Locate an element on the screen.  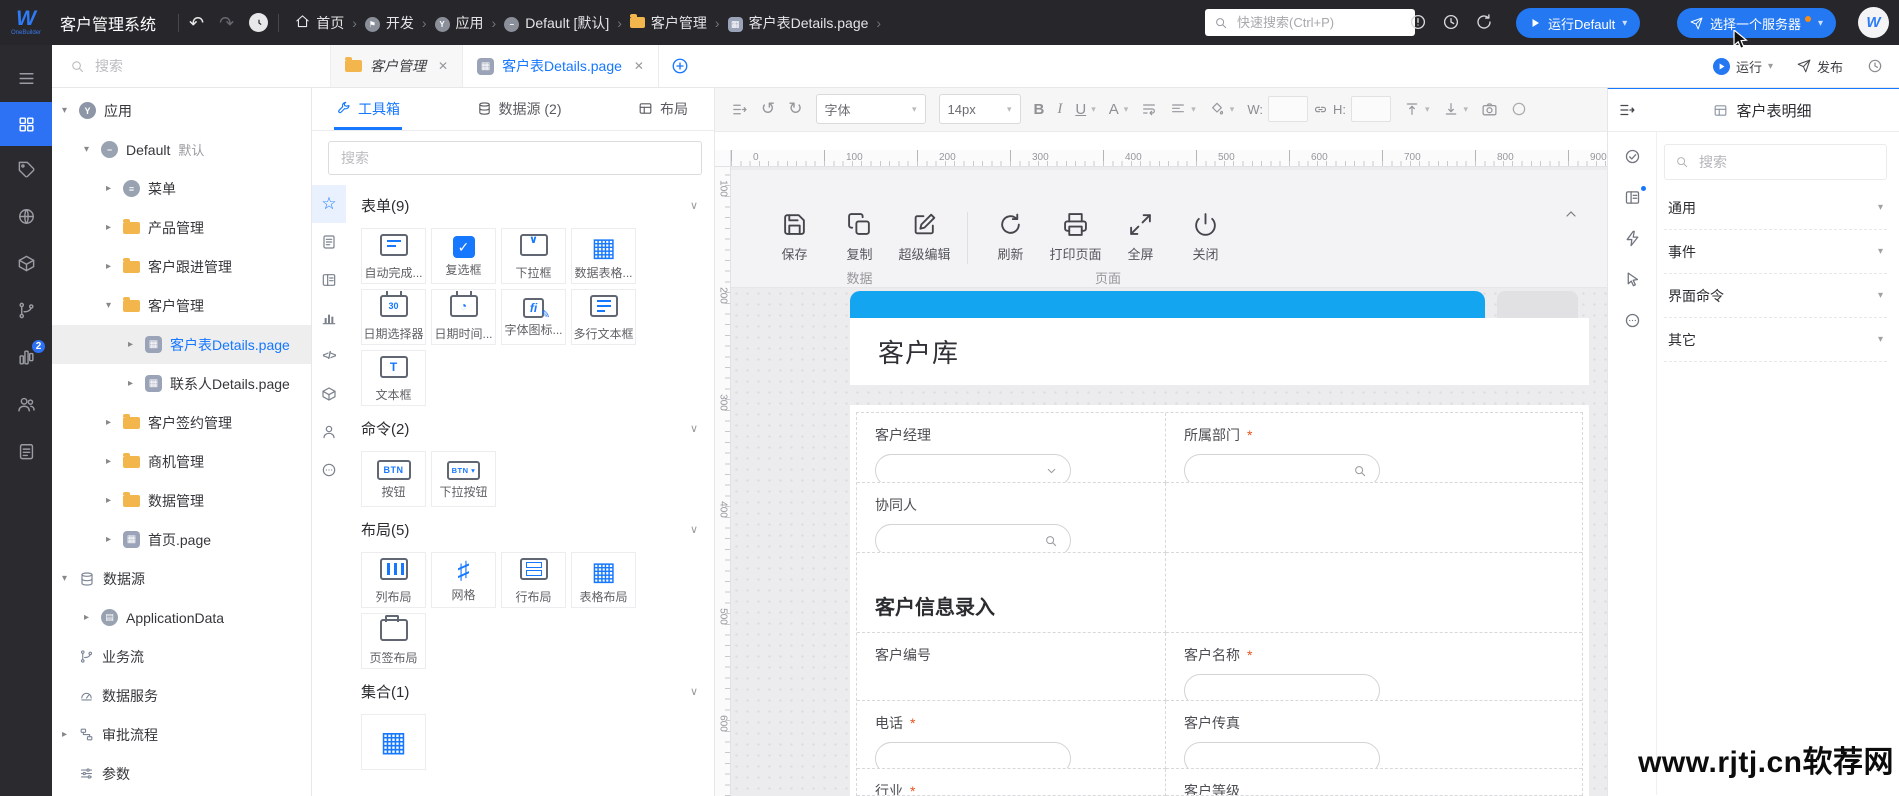
tree-item-数据服务: 数据服务 is located at coordinates (181, 695).